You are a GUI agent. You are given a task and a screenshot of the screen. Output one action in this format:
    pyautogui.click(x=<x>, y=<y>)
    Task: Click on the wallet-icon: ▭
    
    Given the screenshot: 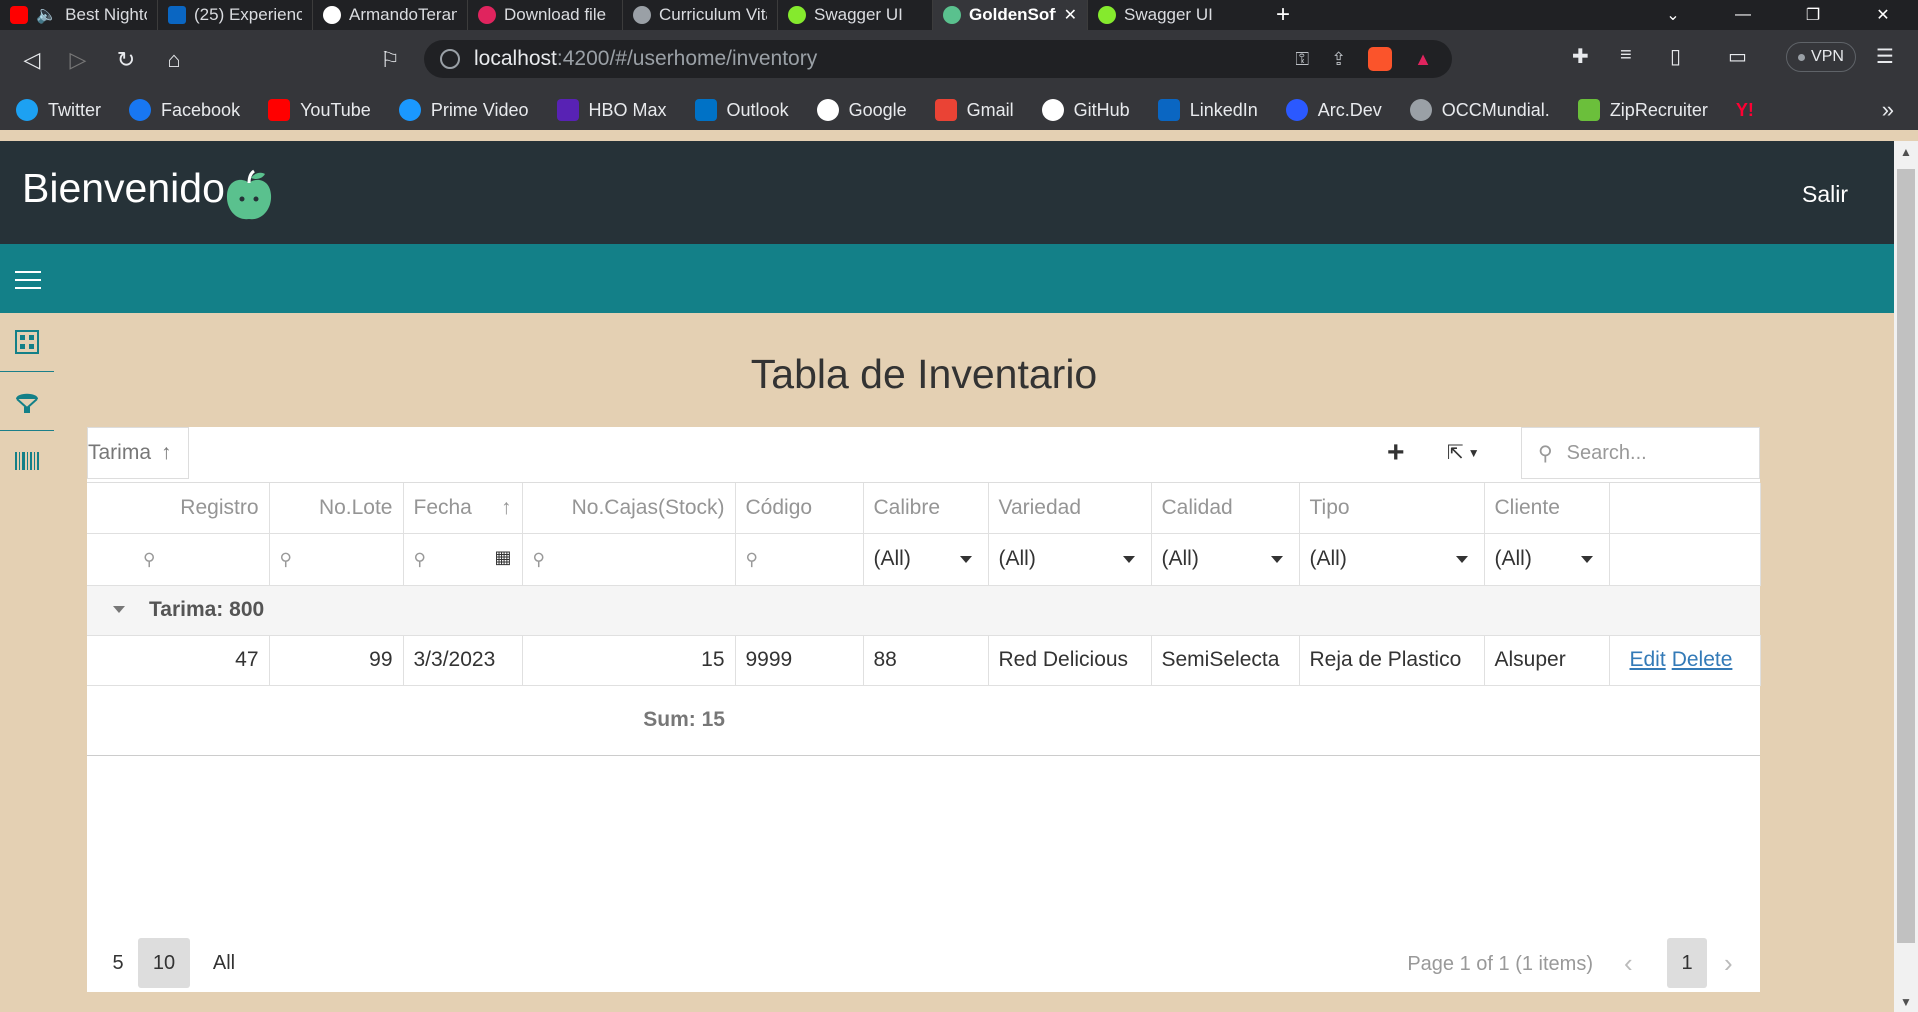 What is the action you would take?
    pyautogui.click(x=1737, y=56)
    